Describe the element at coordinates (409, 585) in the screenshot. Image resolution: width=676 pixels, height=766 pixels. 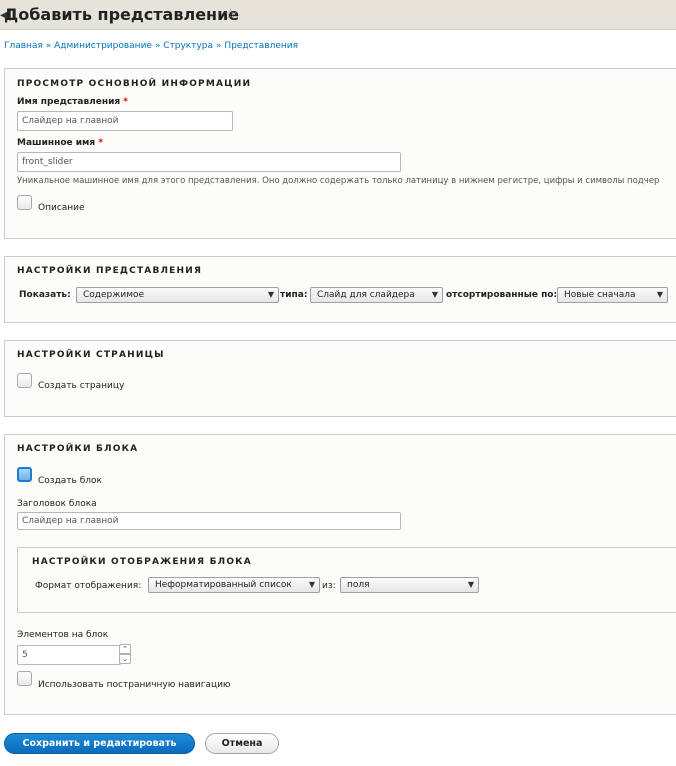
I see `of-select: поля ▼` at that location.